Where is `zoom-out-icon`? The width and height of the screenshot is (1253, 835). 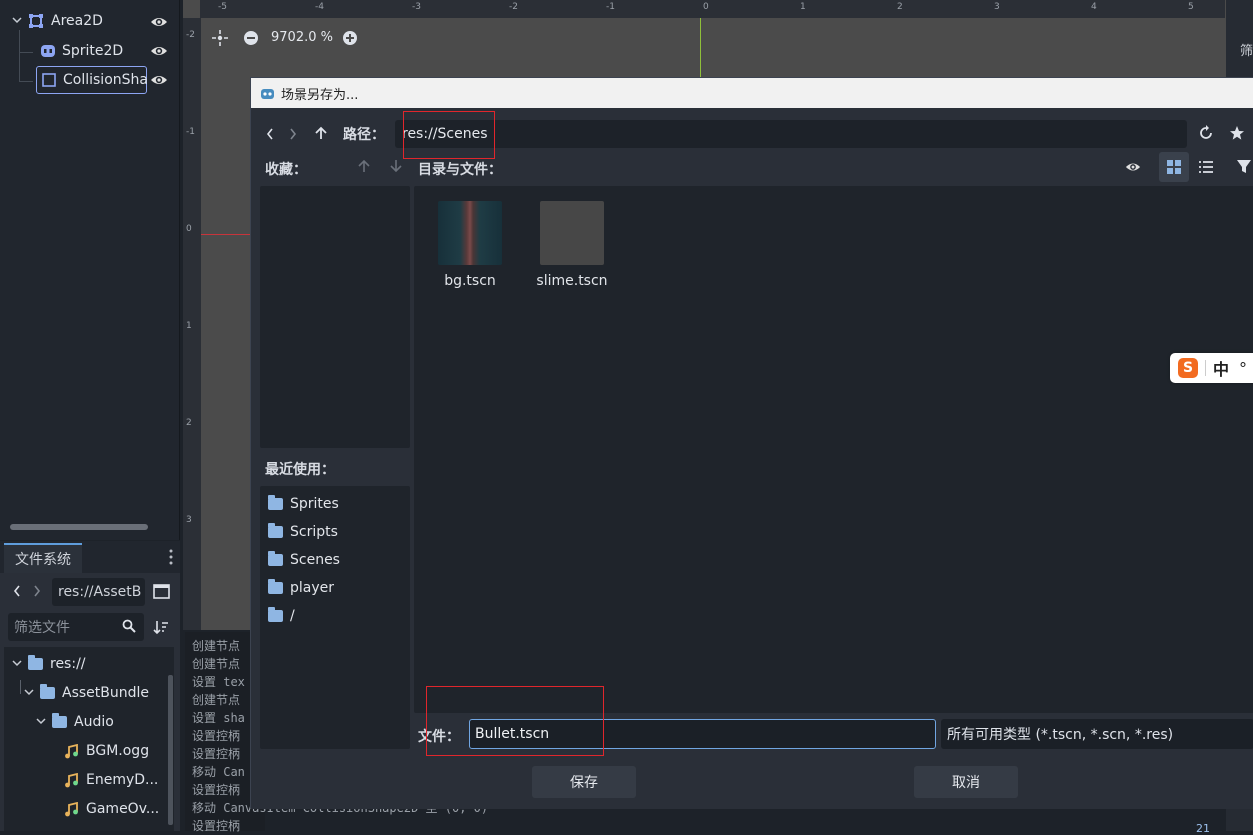 zoom-out-icon is located at coordinates (251, 40).